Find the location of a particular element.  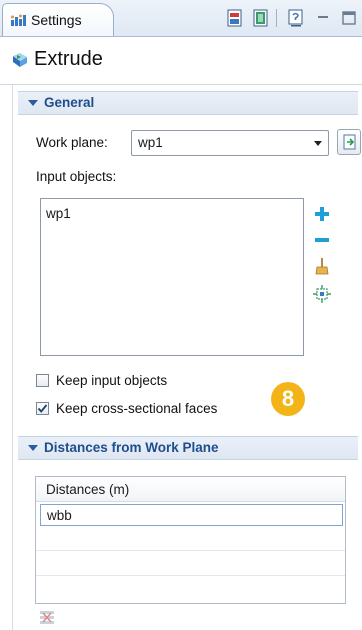

checkmark-icon is located at coordinates (42, 408).